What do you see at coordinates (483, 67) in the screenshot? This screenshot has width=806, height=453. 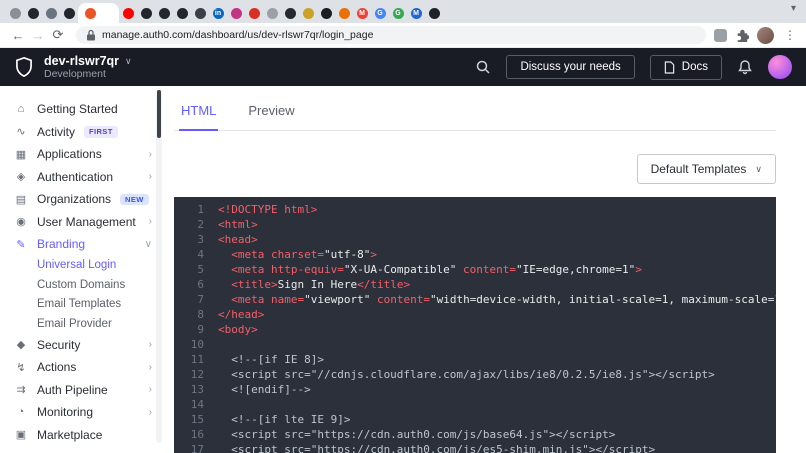 I see `search-icon` at bounding box center [483, 67].